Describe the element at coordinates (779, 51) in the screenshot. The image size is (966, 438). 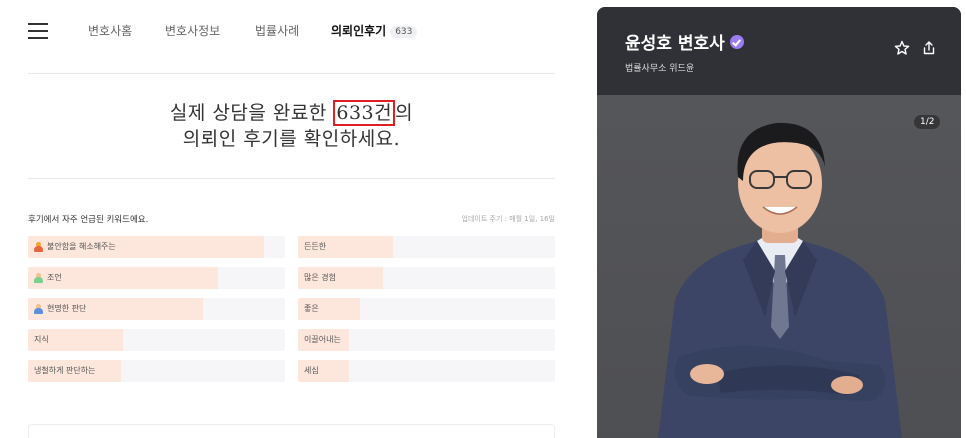
I see `profile-header: 윤성호 변호사 법률사무소 위드윤` at that location.